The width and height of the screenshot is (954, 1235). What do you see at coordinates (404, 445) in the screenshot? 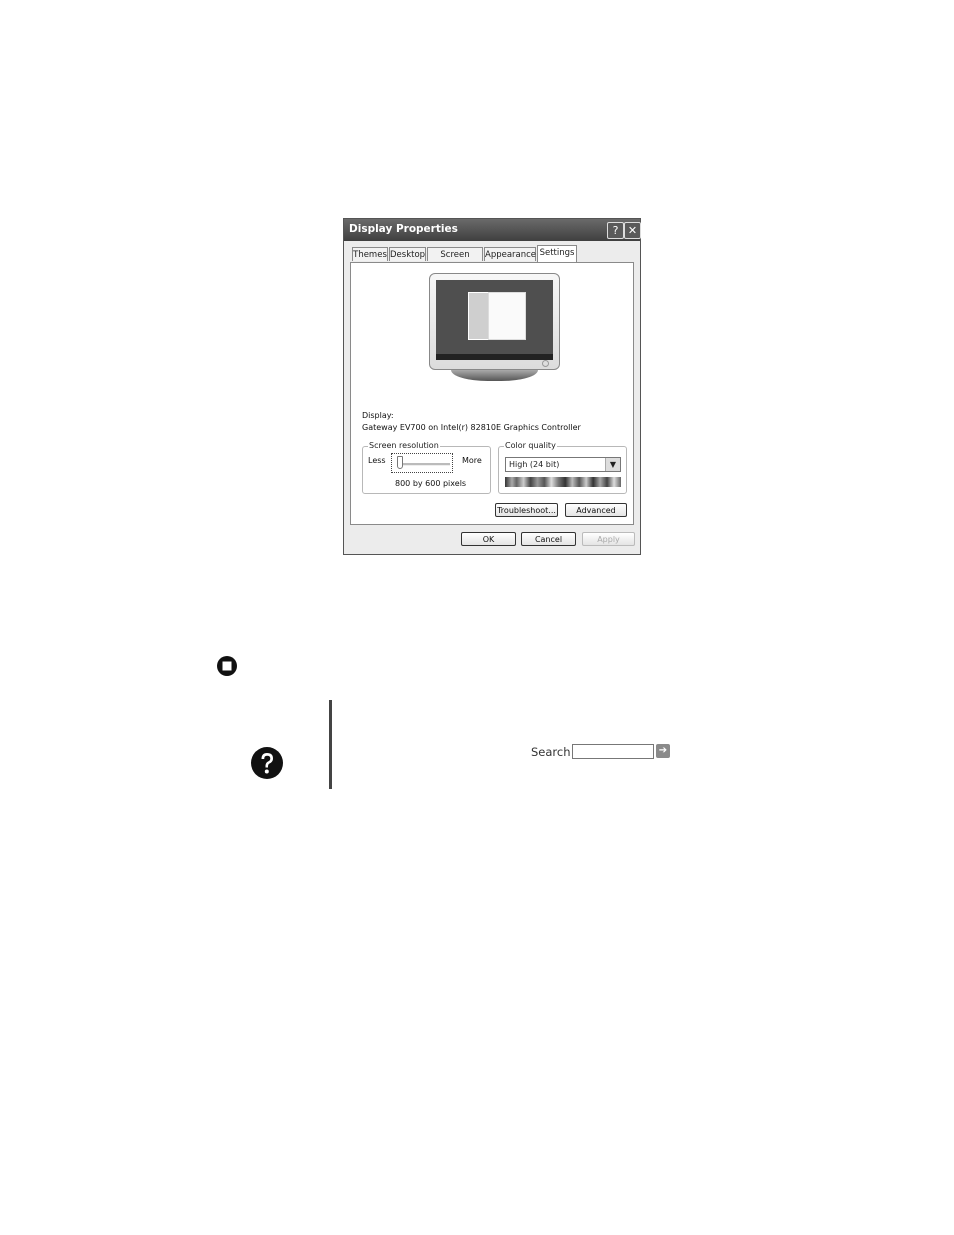
I see `screen-resolution-label: Screen resolution` at bounding box center [404, 445].